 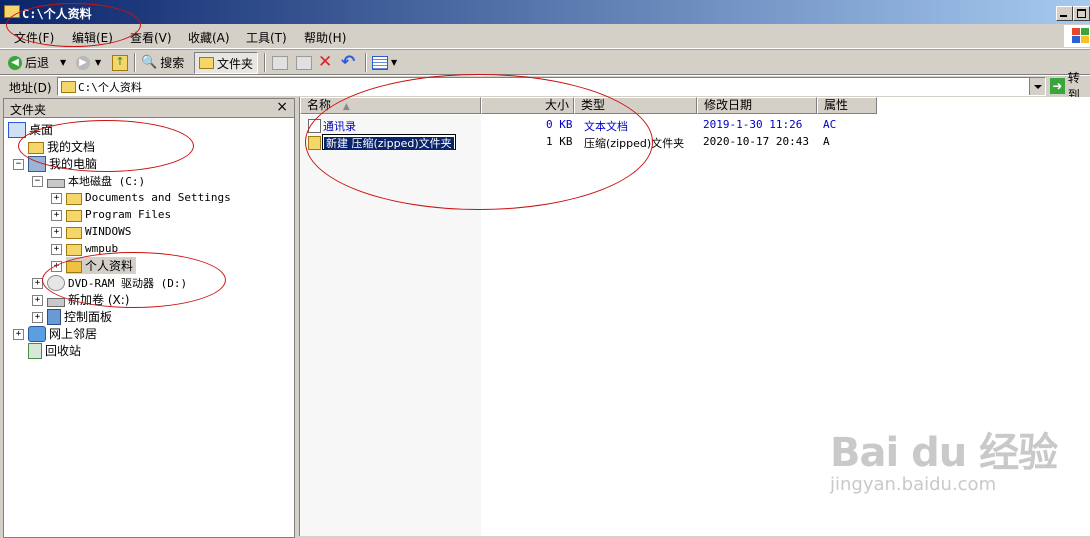 I want to click on dvd-drive-icon, so click(x=56, y=282).